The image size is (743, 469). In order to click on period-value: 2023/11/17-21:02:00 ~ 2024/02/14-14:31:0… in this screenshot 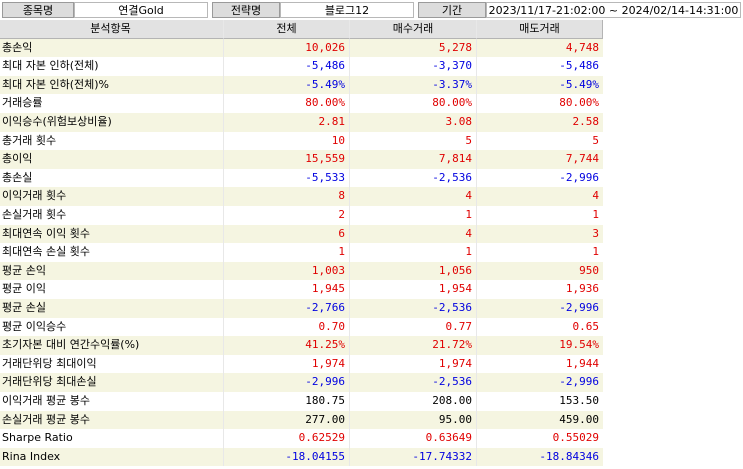, I will do `click(613, 10)`.